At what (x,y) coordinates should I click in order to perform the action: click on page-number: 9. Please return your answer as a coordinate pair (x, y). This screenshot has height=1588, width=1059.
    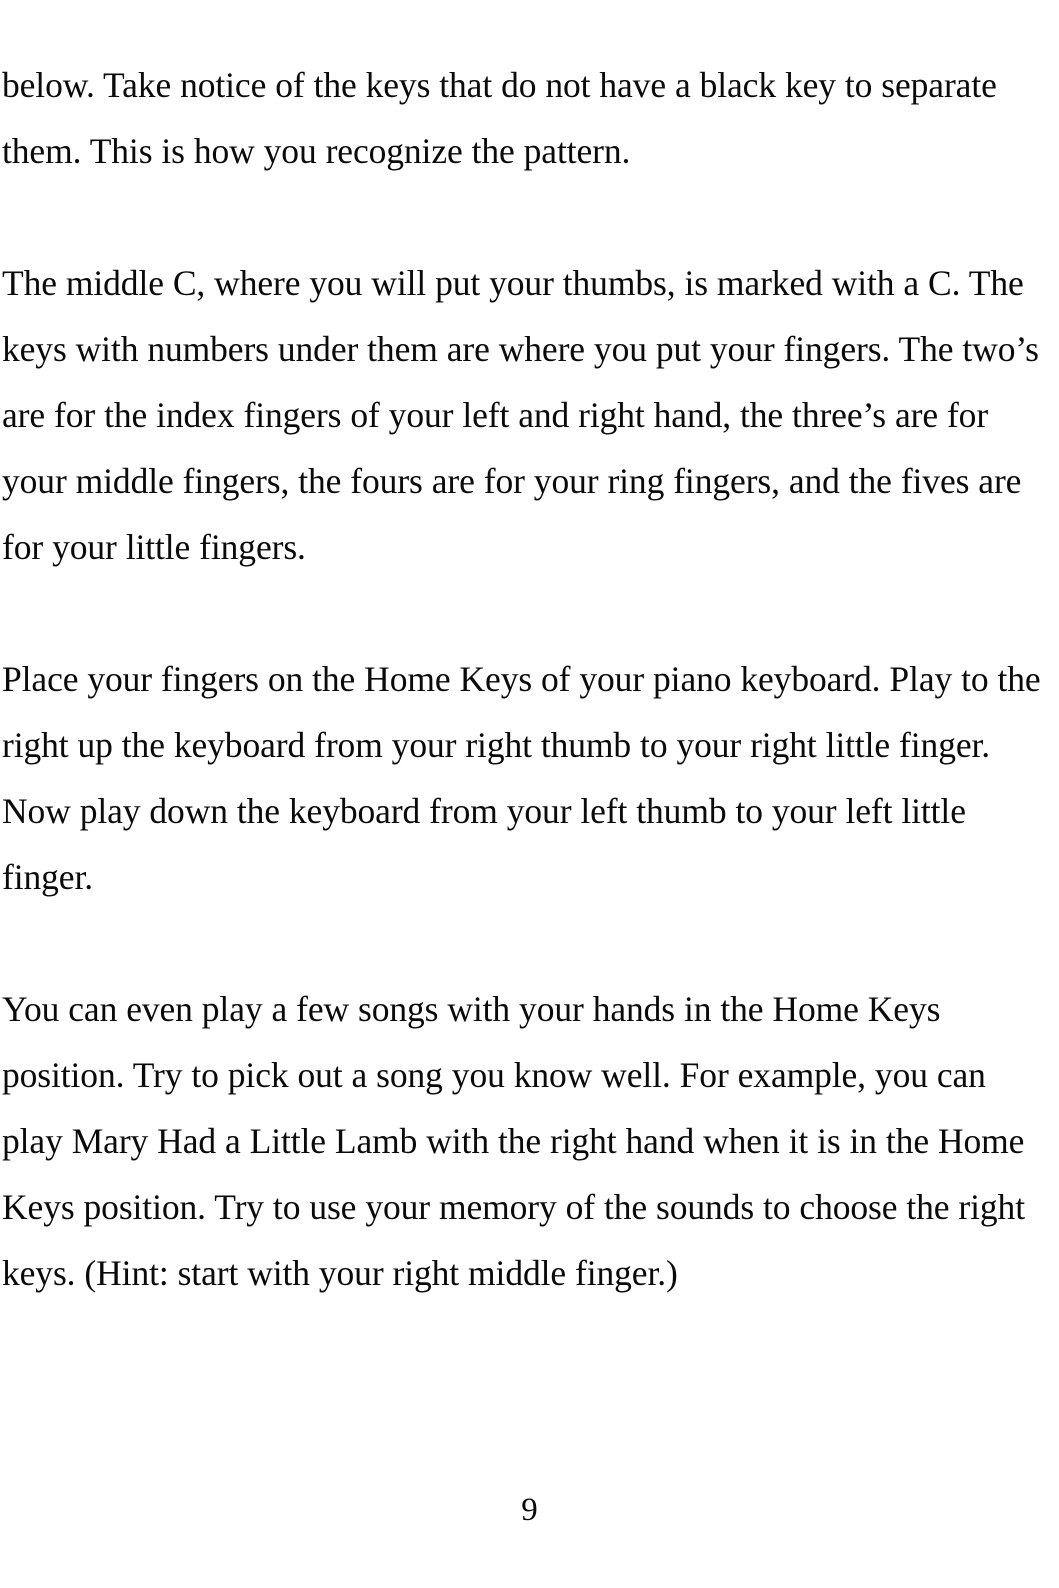
    Looking at the image, I should click on (529, 1510).